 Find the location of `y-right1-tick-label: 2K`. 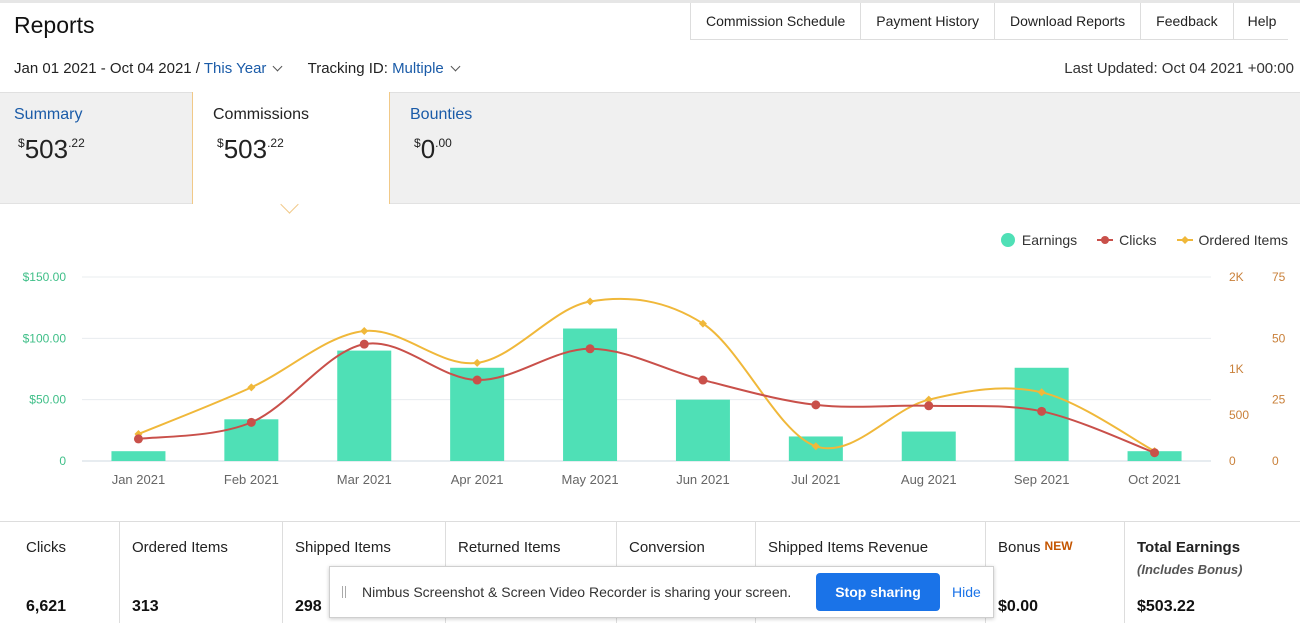

y-right1-tick-label: 2K is located at coordinates (1236, 277).